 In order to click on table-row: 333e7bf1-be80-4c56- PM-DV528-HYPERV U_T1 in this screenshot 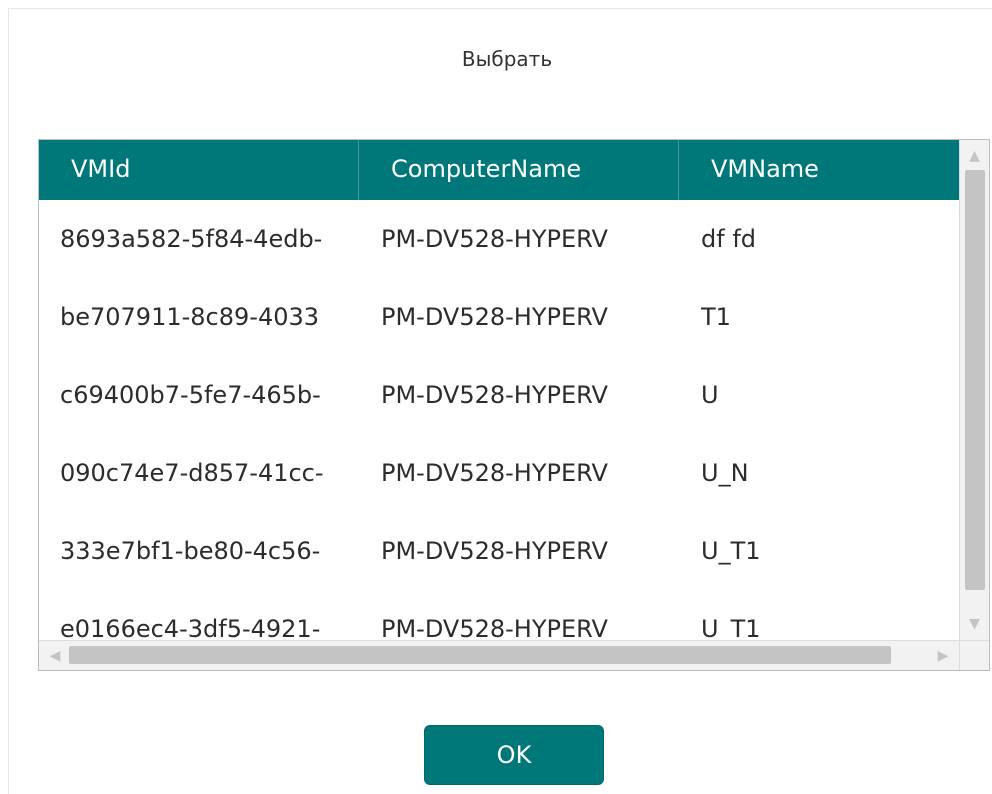, I will do `click(499, 551)`.